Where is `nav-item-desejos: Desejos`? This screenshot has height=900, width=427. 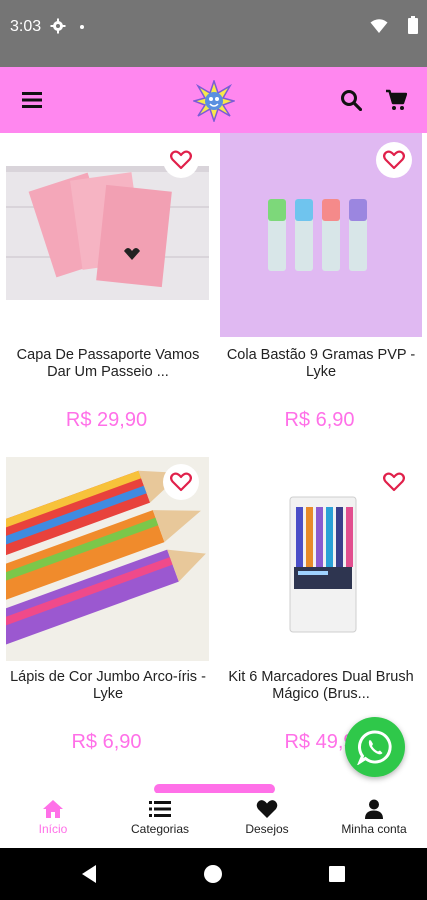 nav-item-desejos: Desejos is located at coordinates (267, 822).